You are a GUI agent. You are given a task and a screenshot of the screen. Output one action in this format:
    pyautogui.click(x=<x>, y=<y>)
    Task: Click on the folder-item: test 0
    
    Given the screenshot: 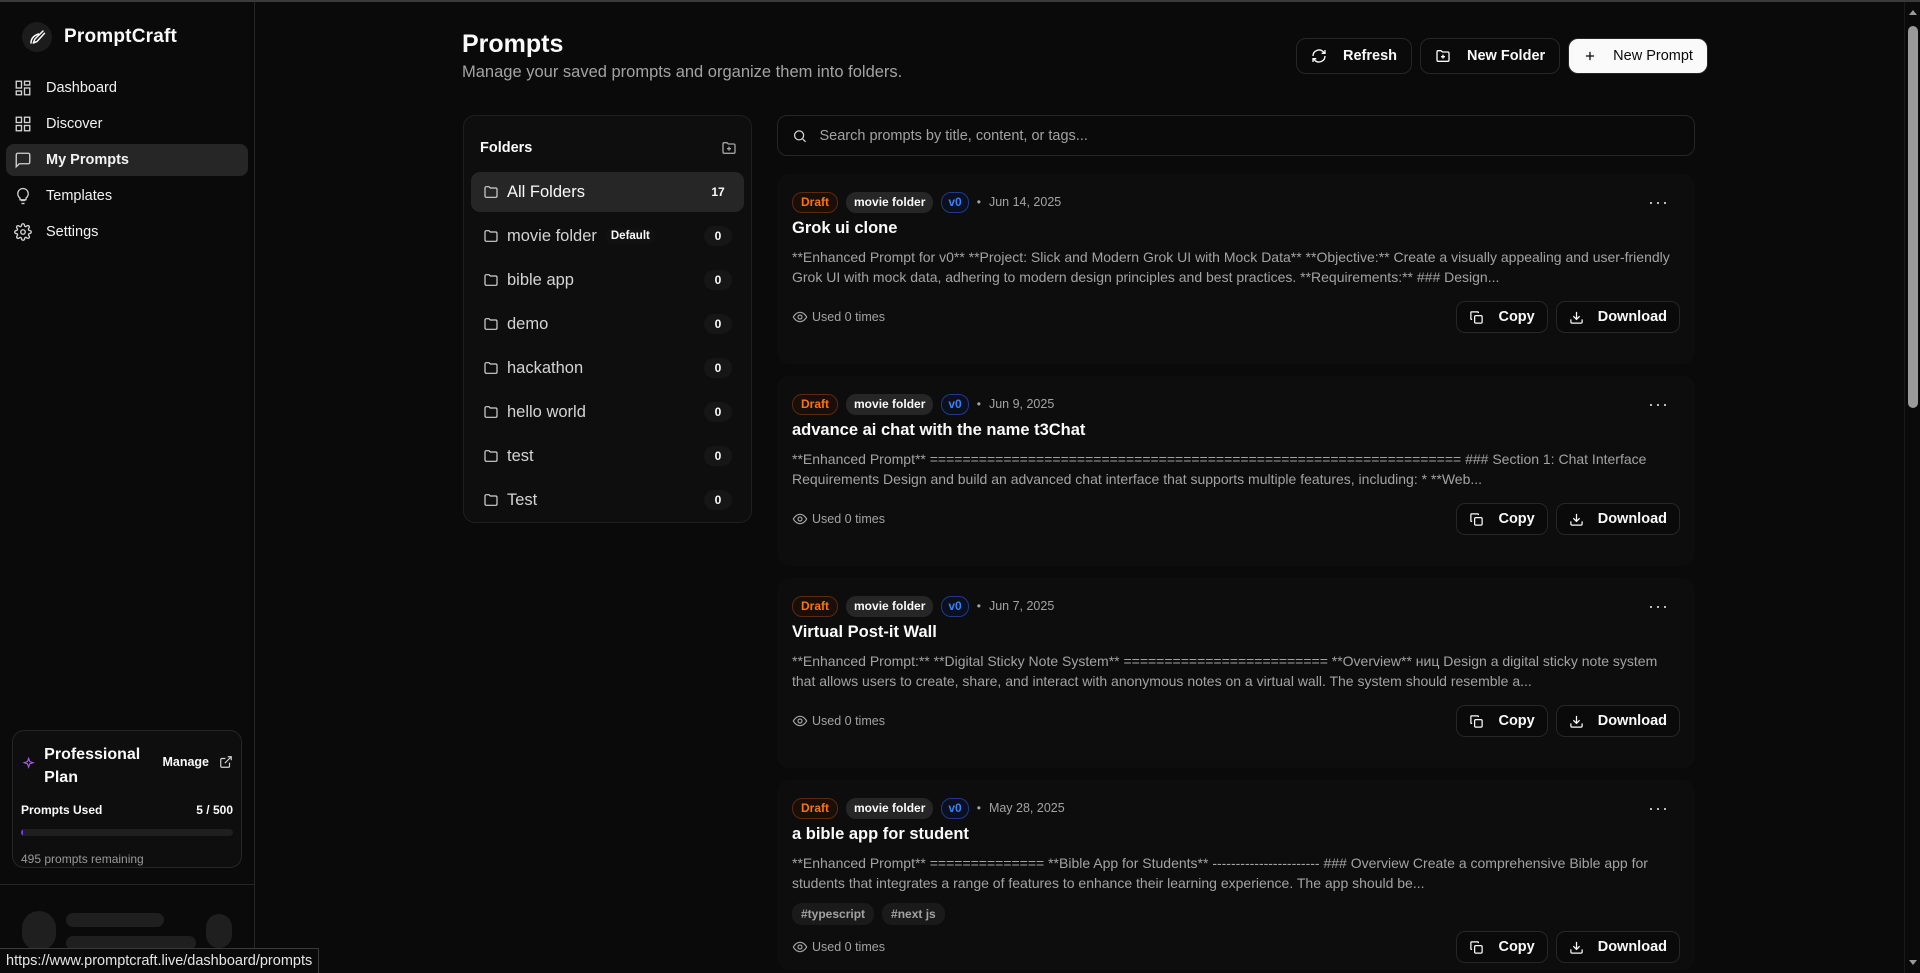 What is the action you would take?
    pyautogui.click(x=607, y=456)
    